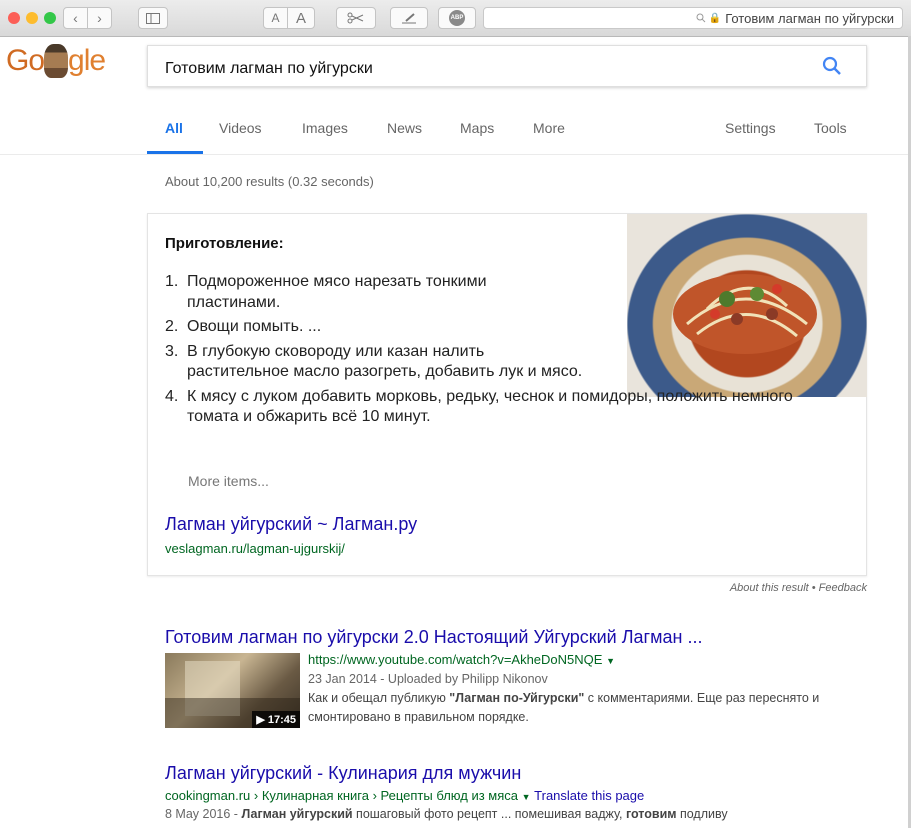  What do you see at coordinates (25, 60) in the screenshot?
I see `logo-text-left: Go` at bounding box center [25, 60].